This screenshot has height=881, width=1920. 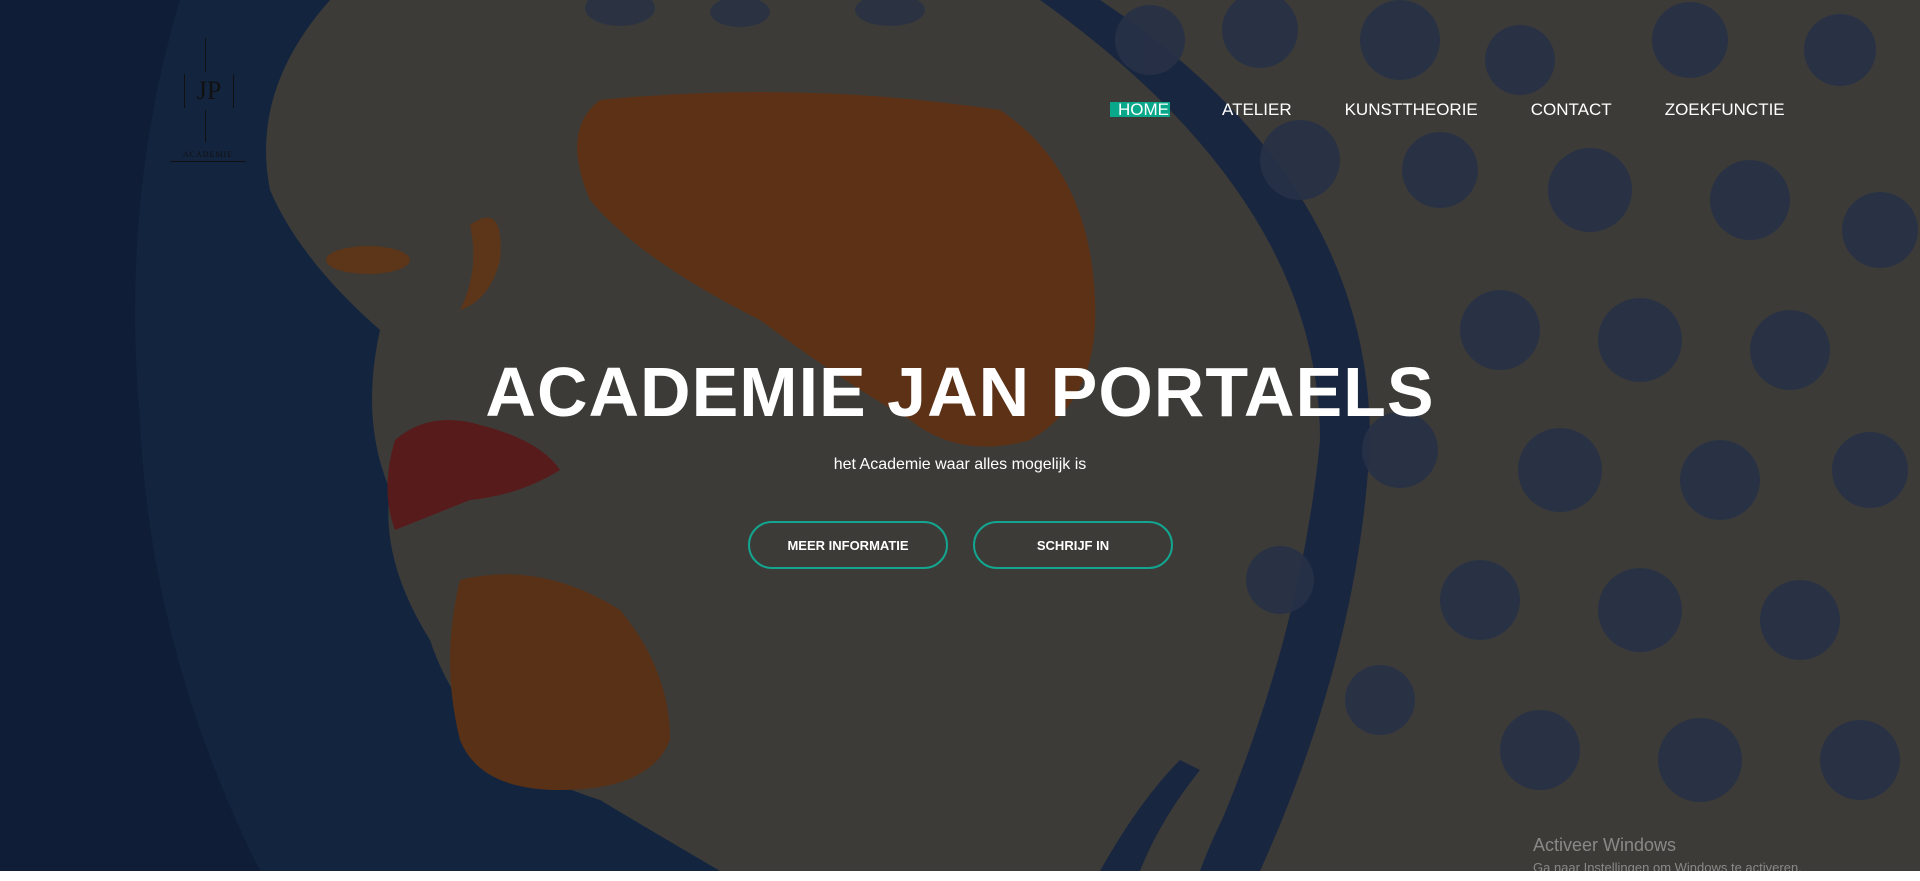 I want to click on nav-item-home: HOME, so click(x=1140, y=110).